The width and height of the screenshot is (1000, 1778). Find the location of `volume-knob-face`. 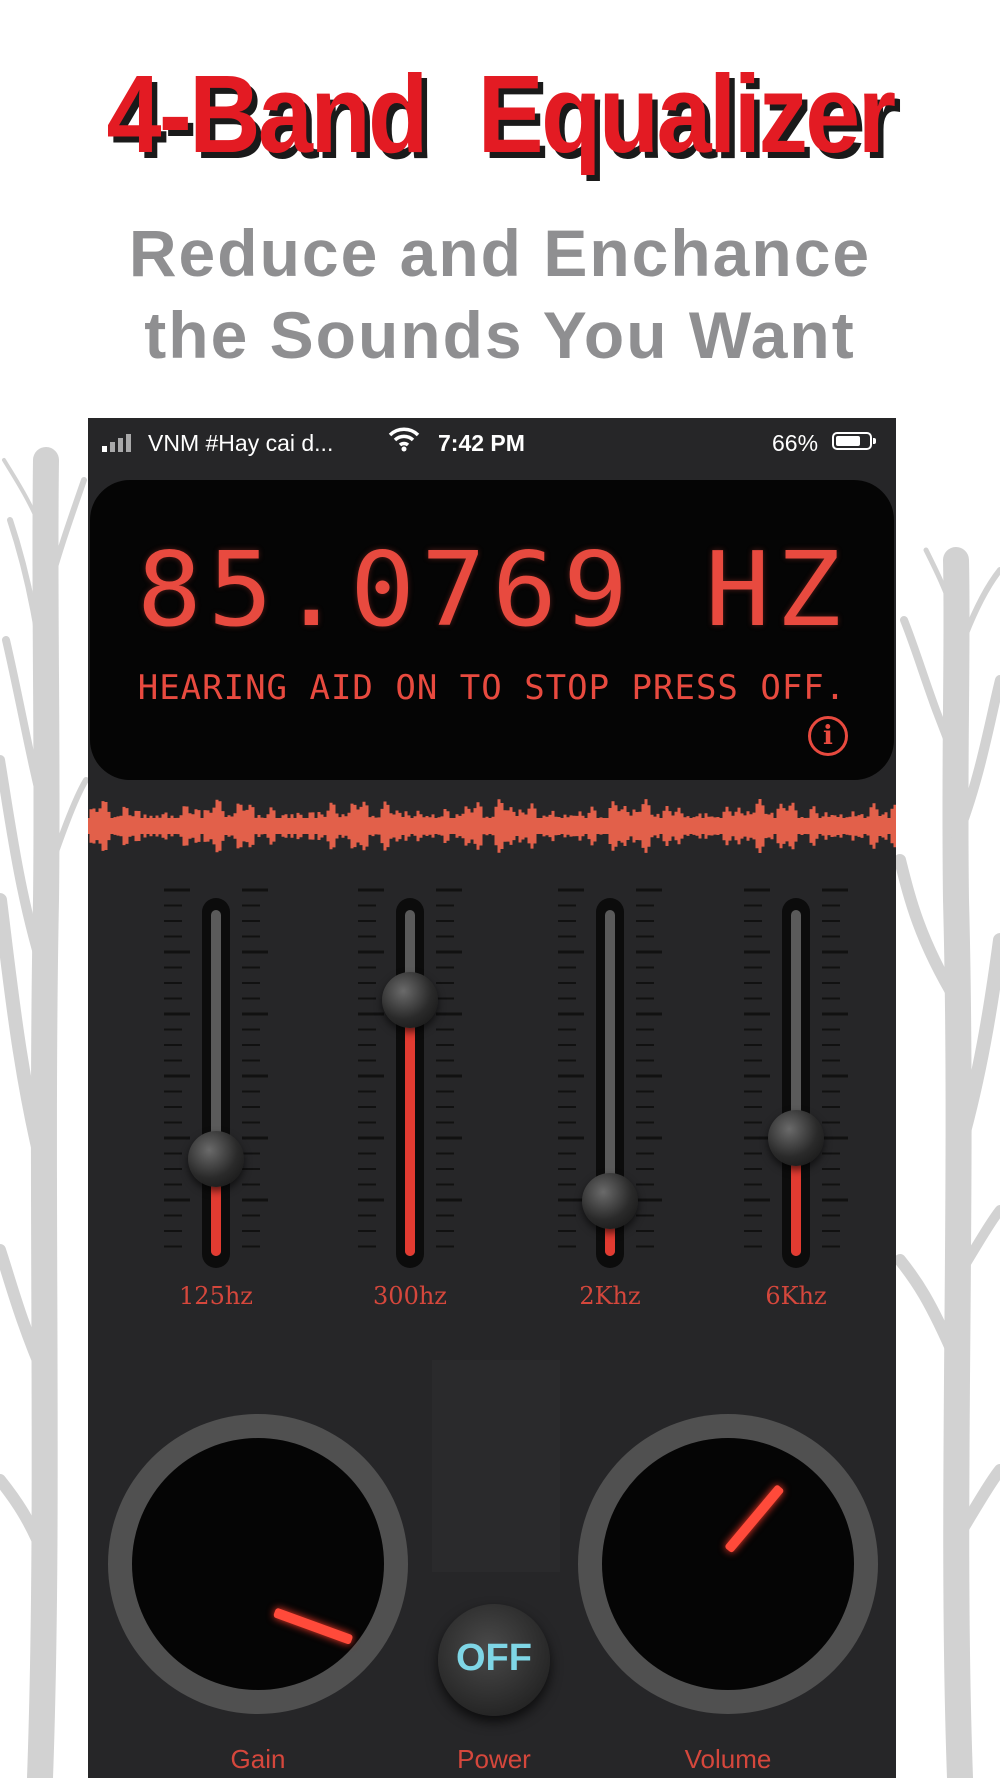

volume-knob-face is located at coordinates (728, 1564).